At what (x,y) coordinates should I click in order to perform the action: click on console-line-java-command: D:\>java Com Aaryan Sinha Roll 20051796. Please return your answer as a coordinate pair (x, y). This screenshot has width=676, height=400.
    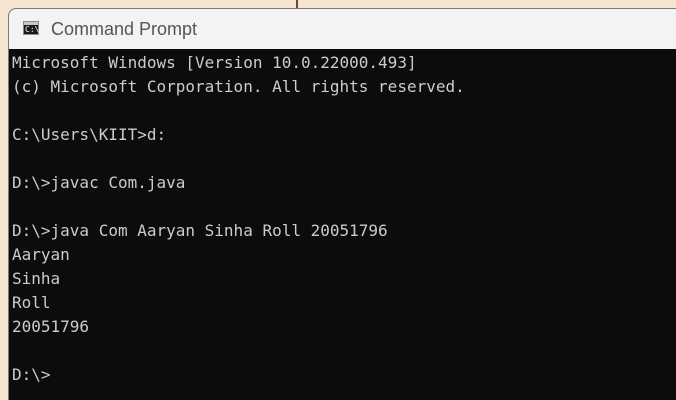
    Looking at the image, I should click on (200, 230).